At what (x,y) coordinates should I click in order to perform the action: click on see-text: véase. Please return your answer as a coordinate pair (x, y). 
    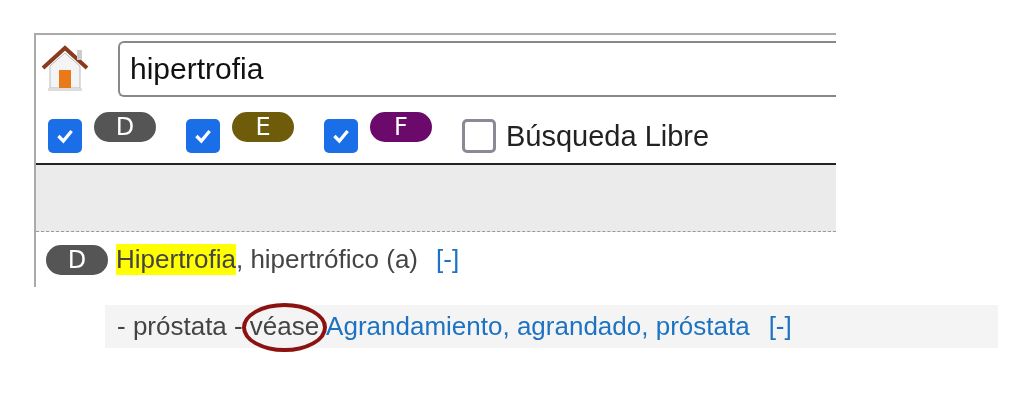
    Looking at the image, I should click on (284, 326).